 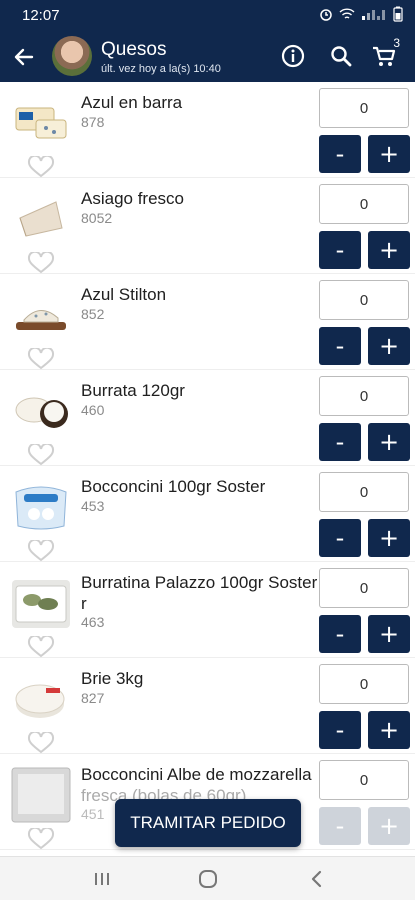 What do you see at coordinates (373, 15) in the screenshot?
I see `signal-icon` at bounding box center [373, 15].